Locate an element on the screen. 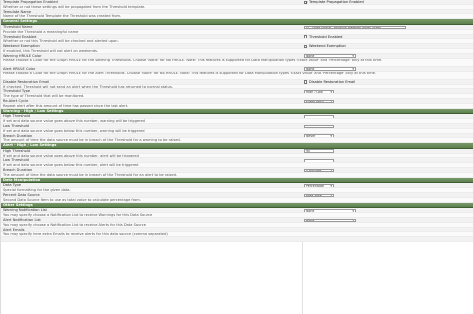 The image size is (474, 314). template-propagation-enabled-checkbox is located at coordinates (306, 2).